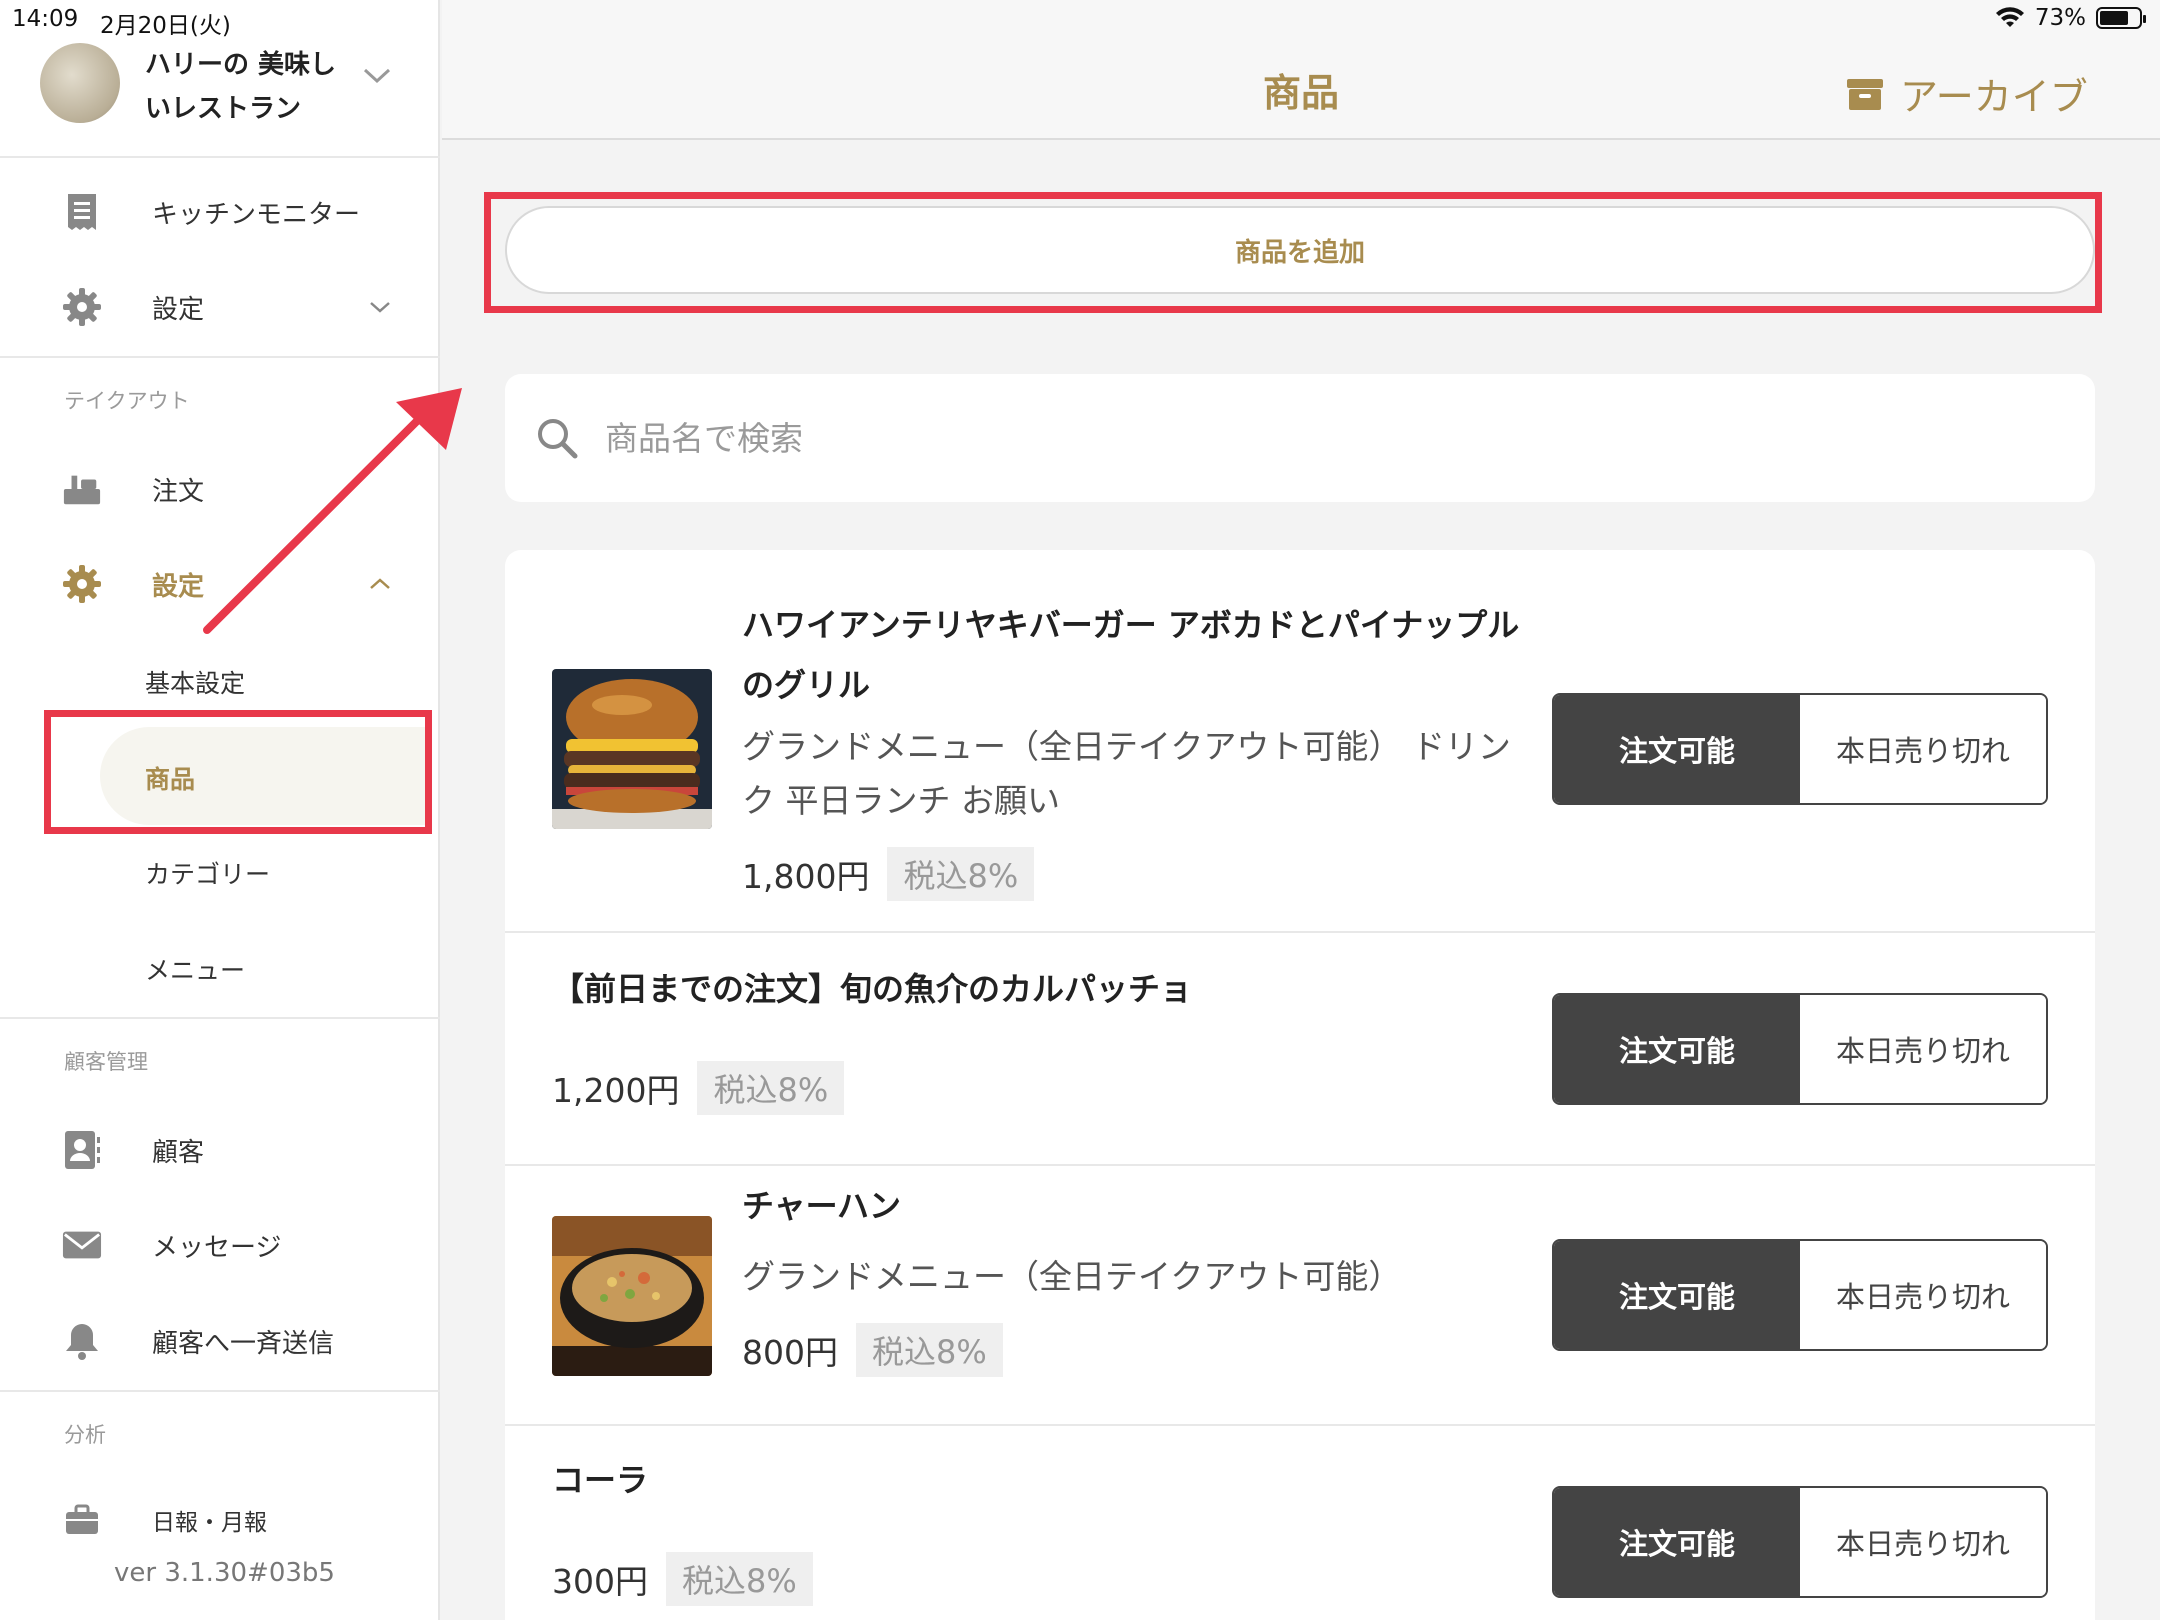 The width and height of the screenshot is (2160, 1620). I want to click on sidebar-item-label: メッセージ, so click(217, 1247).